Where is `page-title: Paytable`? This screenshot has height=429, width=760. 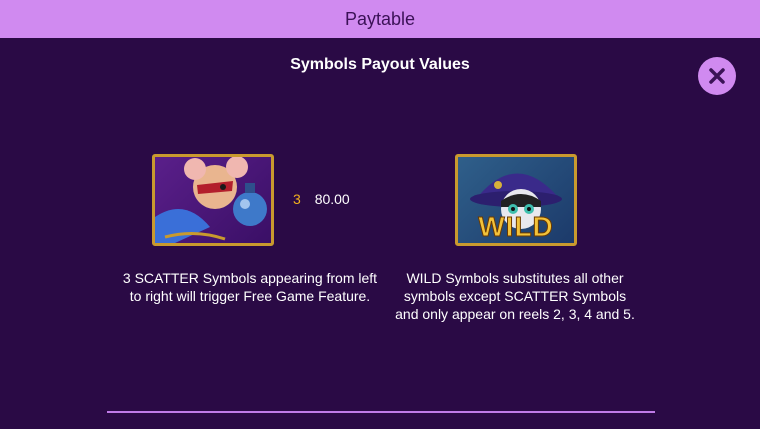
page-title: Paytable is located at coordinates (380, 18).